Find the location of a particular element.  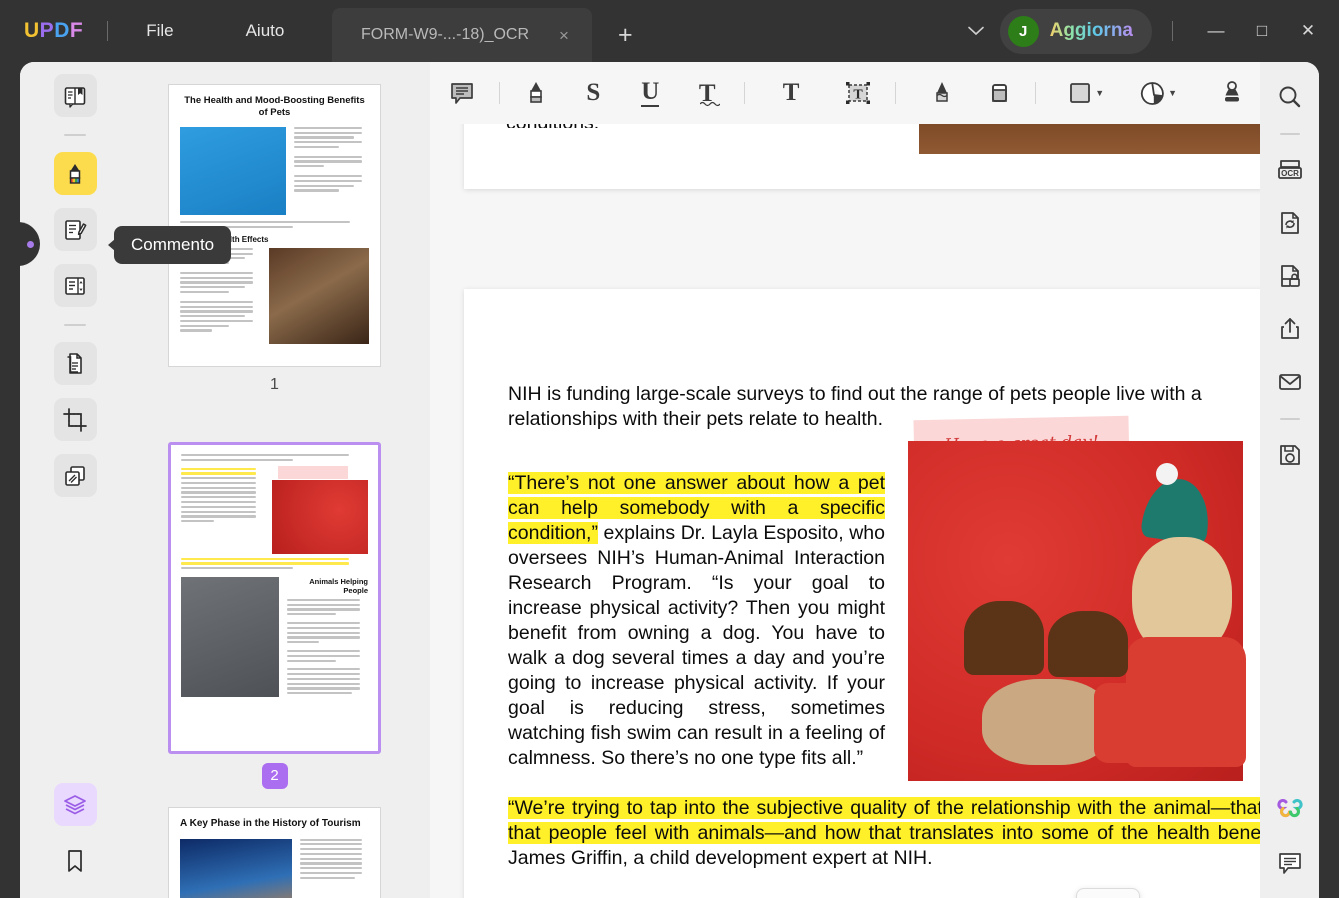

sticker-tool: ▼ is located at coordinates (1158, 93).